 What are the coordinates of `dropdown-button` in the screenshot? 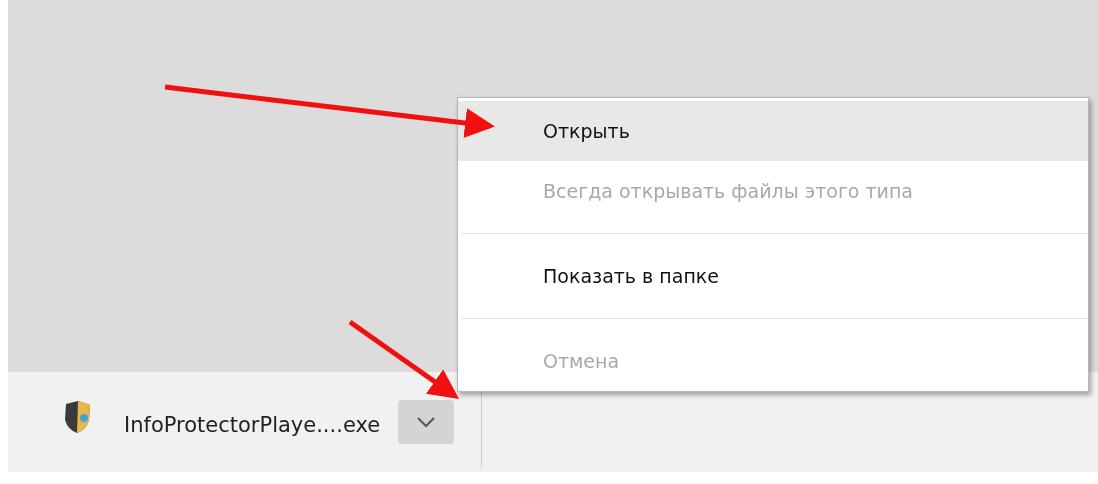 It's located at (426, 422).